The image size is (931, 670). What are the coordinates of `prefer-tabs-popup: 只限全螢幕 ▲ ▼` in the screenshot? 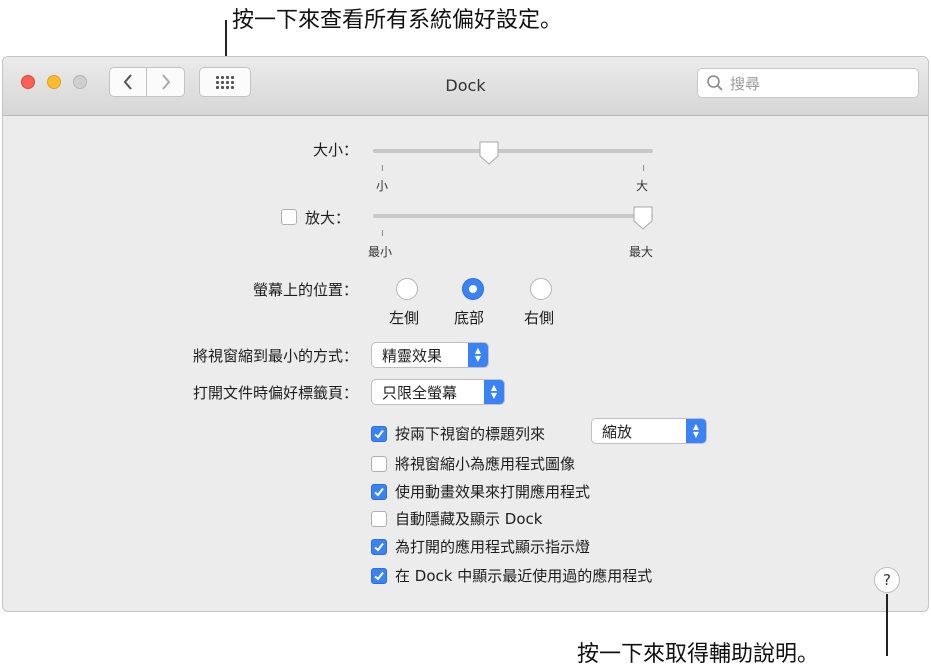 It's located at (438, 392).